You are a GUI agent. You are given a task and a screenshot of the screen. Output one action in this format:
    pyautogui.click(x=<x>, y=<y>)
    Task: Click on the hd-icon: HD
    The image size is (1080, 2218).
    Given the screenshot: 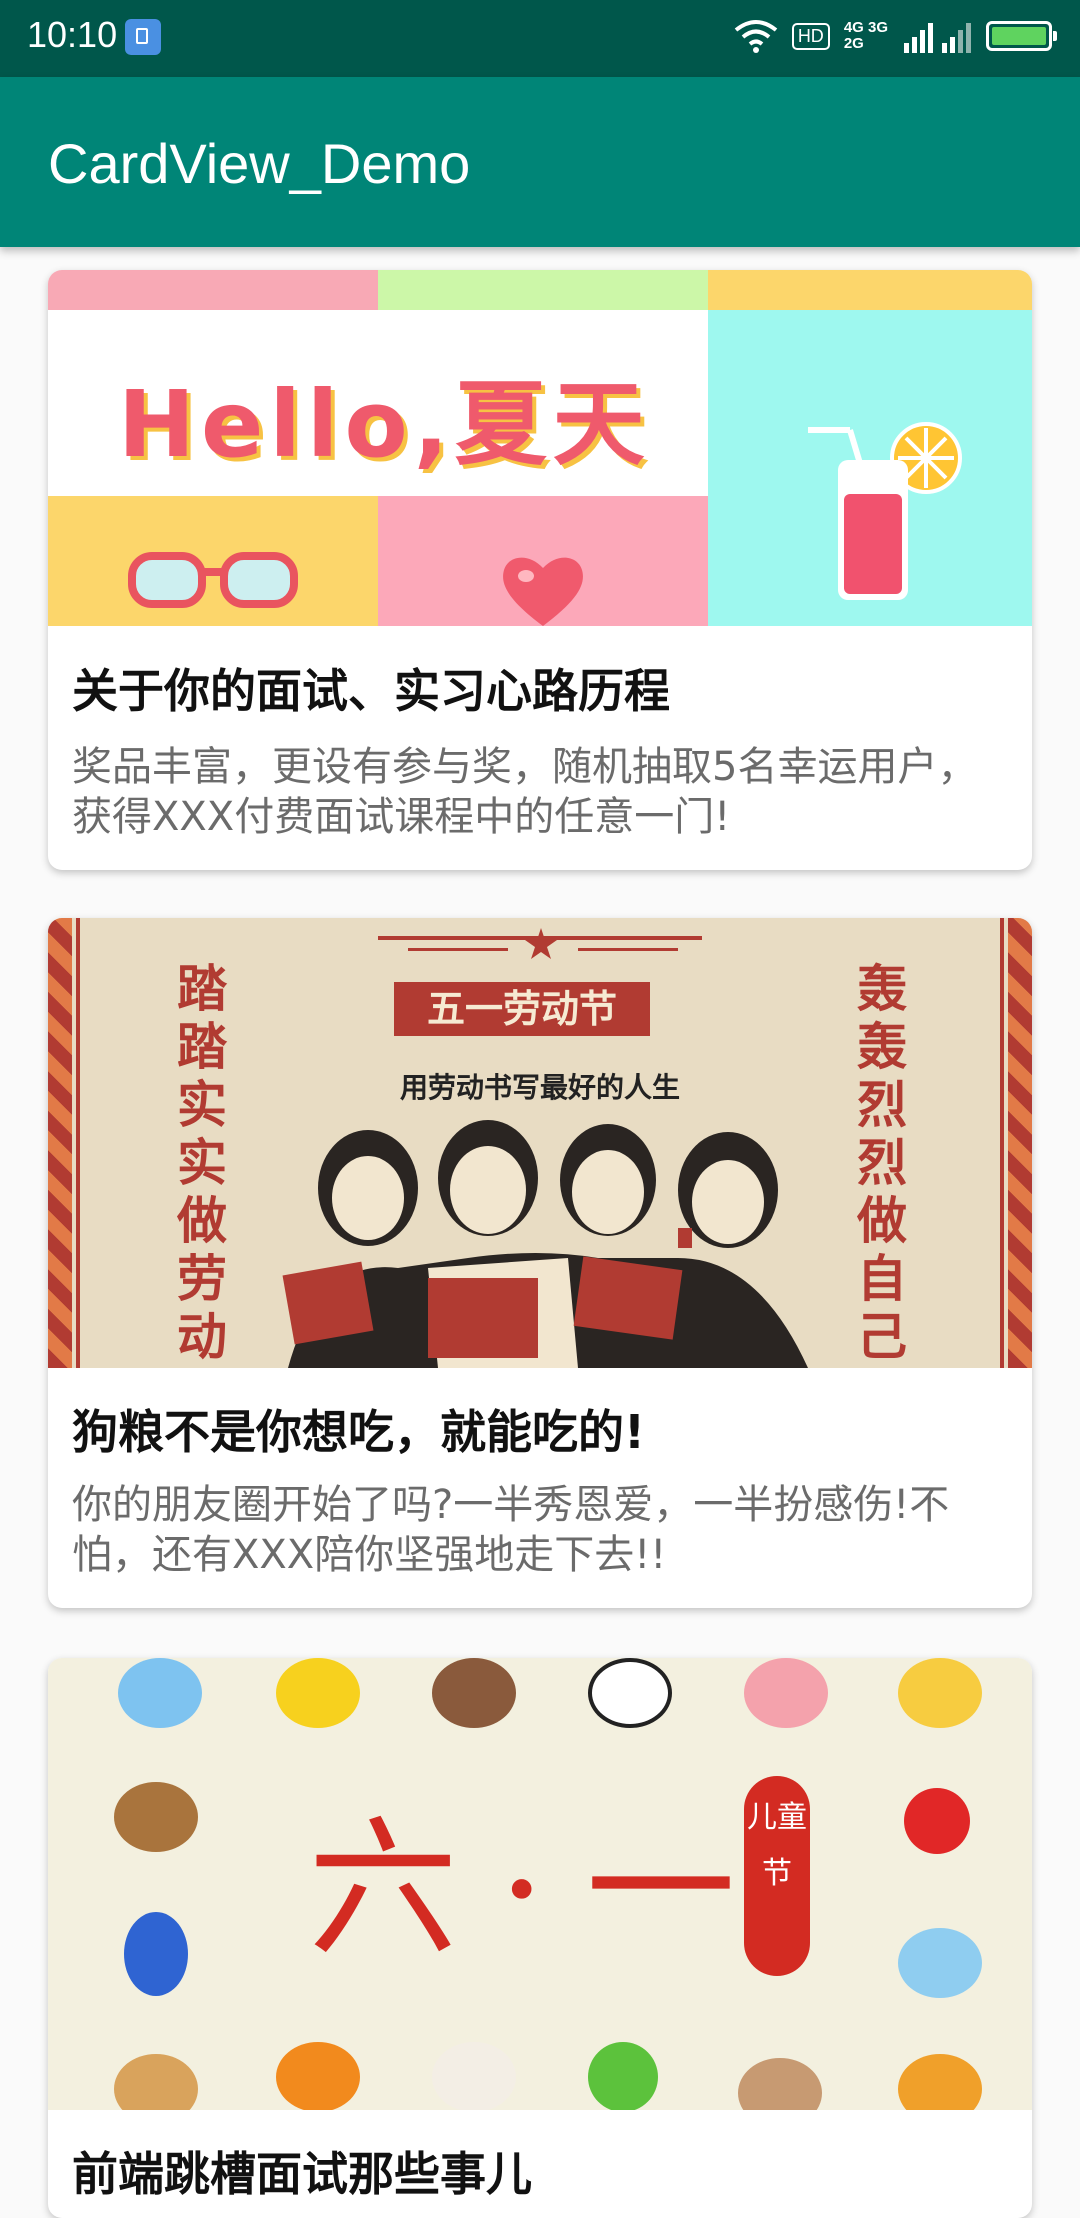 What is the action you would take?
    pyautogui.click(x=810, y=36)
    